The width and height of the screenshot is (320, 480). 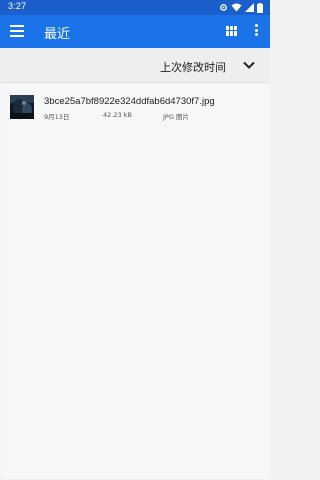 I want to click on status-icons, so click(x=241, y=7).